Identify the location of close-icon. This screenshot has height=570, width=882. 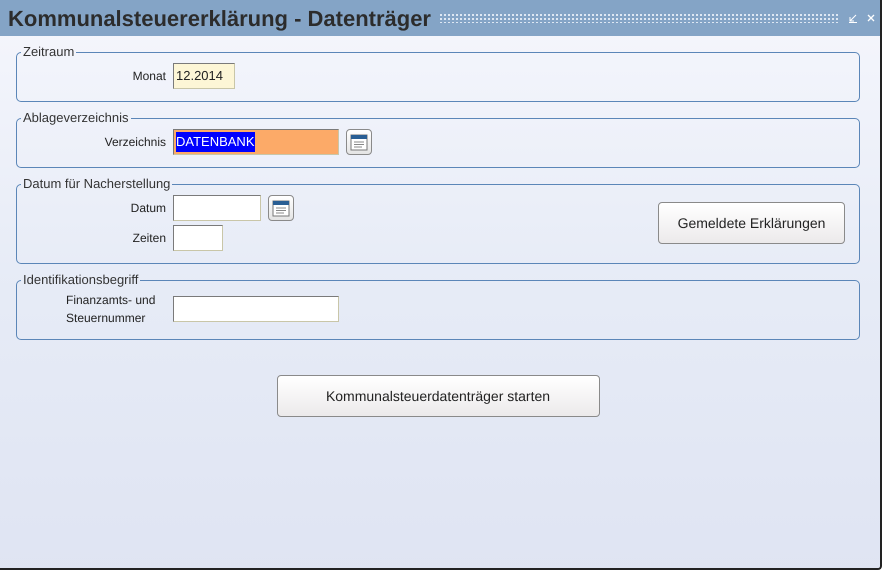
(871, 18).